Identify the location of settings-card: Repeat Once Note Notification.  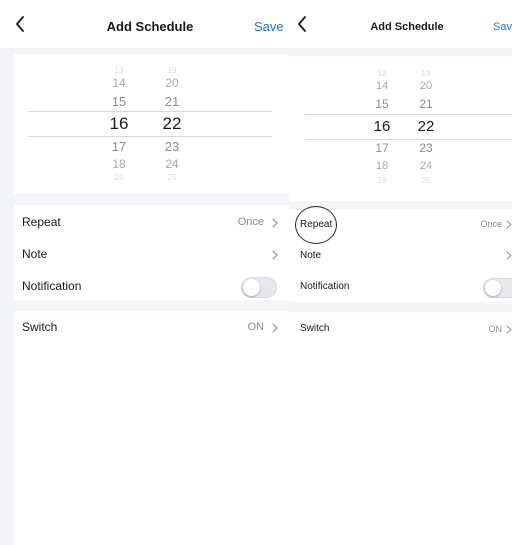
(151, 252).